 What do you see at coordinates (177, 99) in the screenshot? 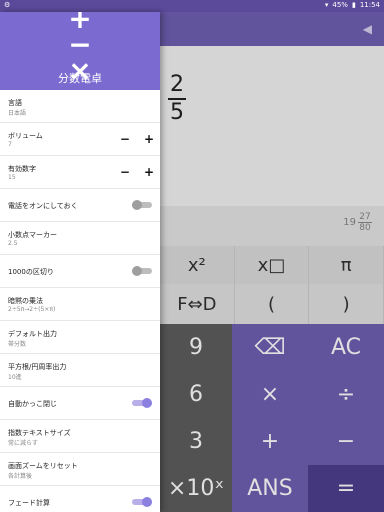
I see `expression-fraction: 2 5` at bounding box center [177, 99].